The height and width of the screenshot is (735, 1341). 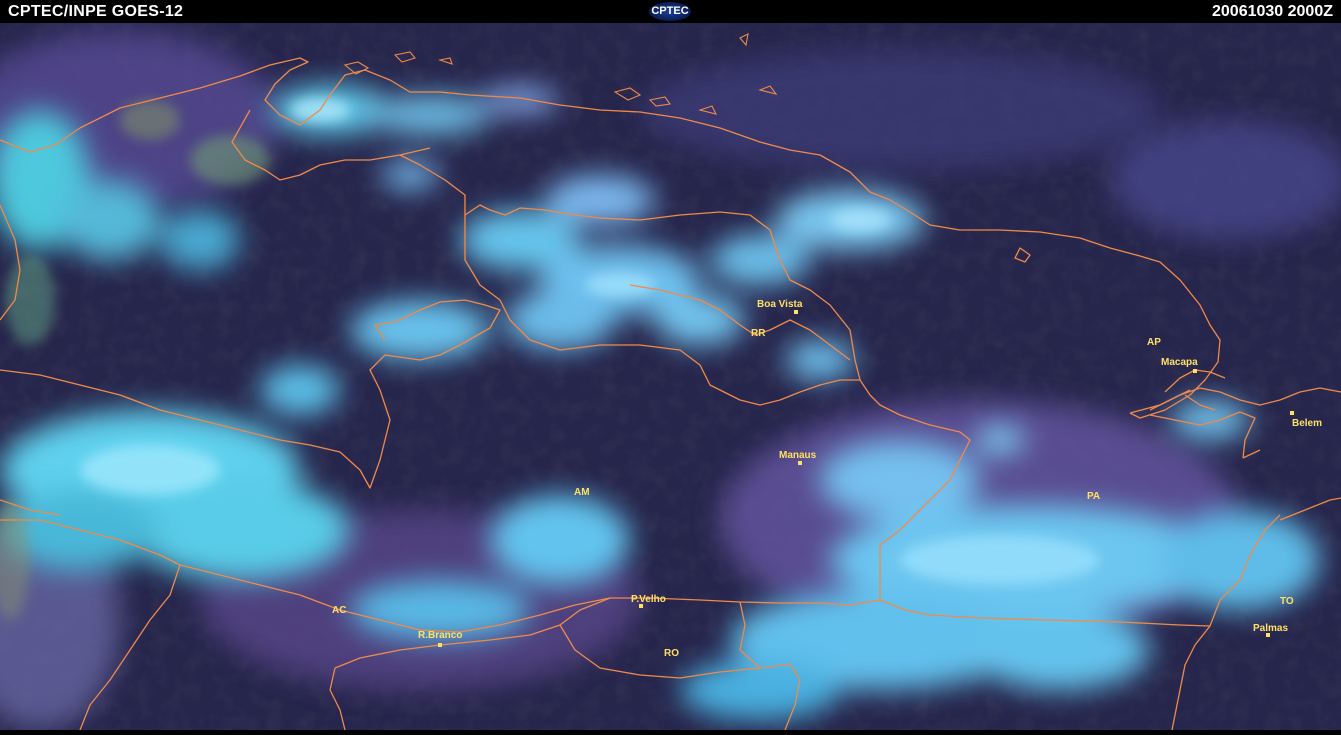 What do you see at coordinates (798, 455) in the screenshot?
I see `city-label-manaus: Manaus` at bounding box center [798, 455].